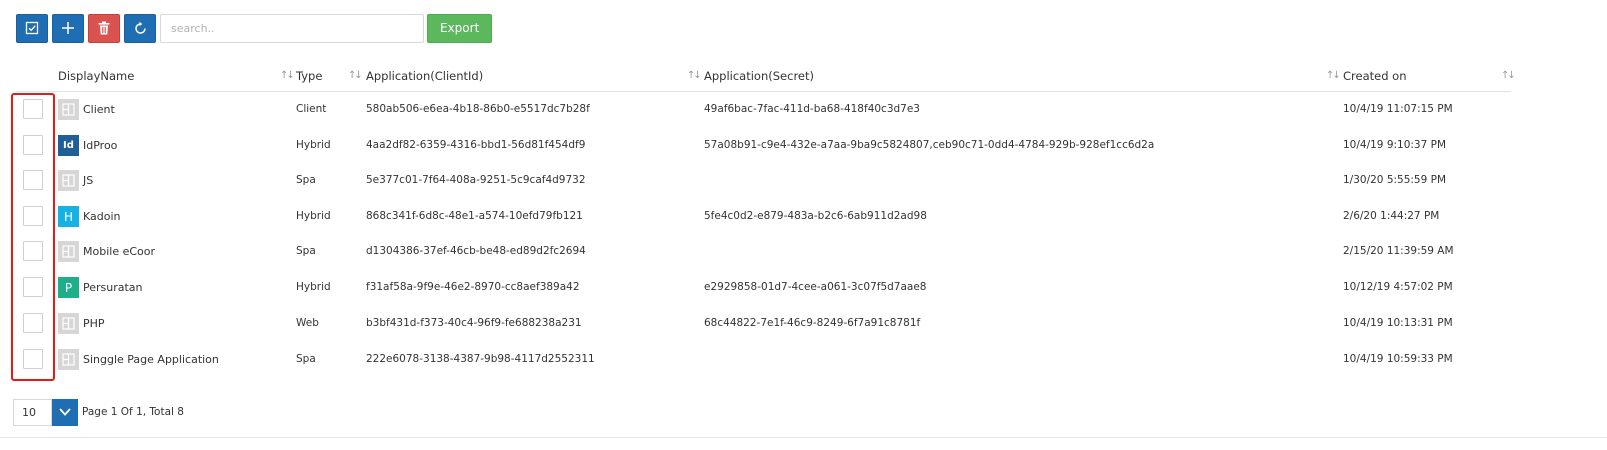 Image resolution: width=1607 pixels, height=450 pixels. Describe the element at coordinates (68, 145) in the screenshot. I see `idproo-logo: Id` at that location.